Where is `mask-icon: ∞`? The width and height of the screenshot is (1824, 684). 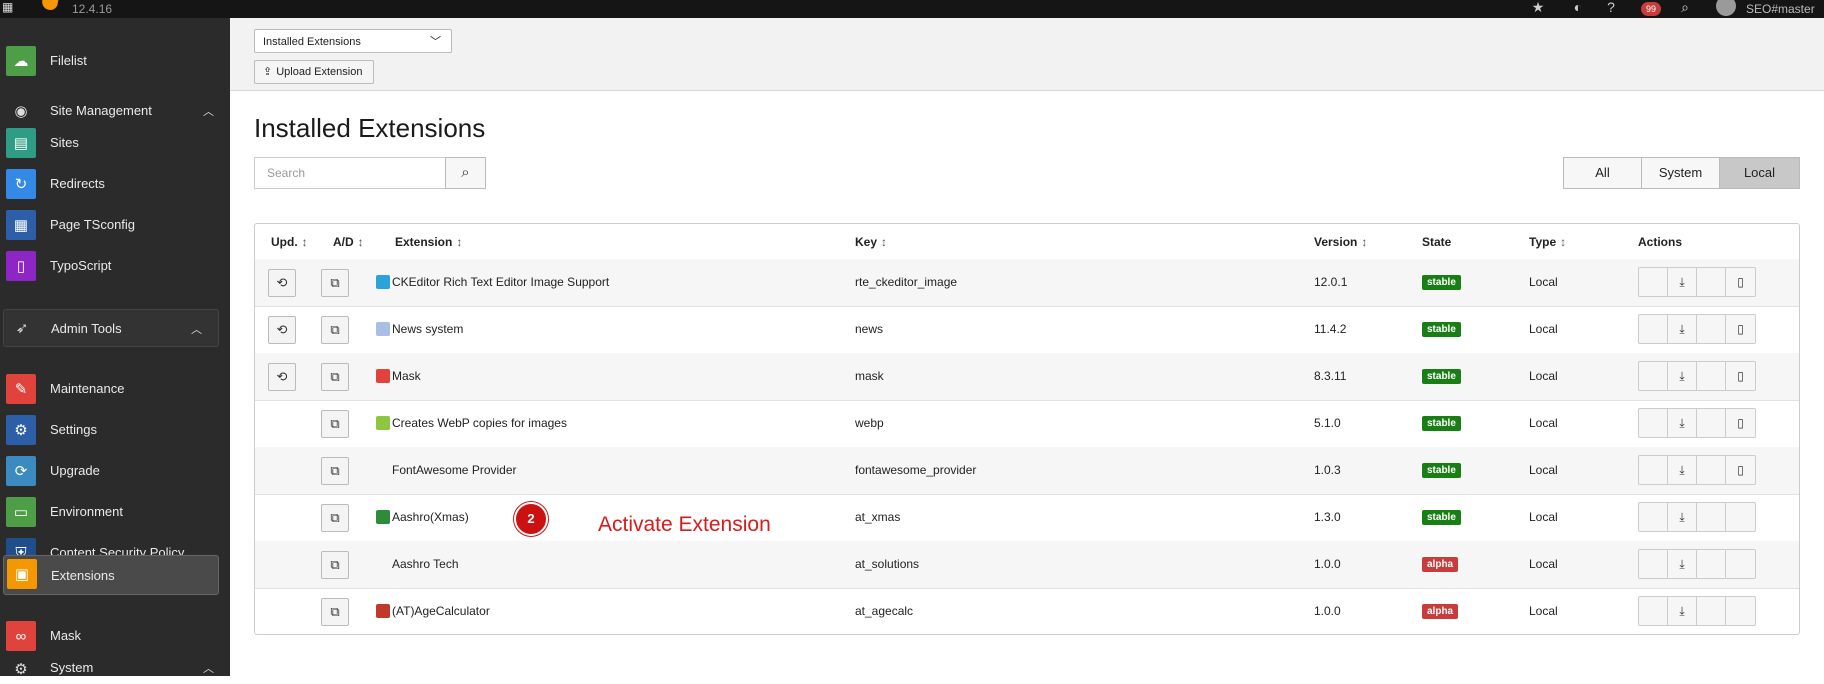 mask-icon: ∞ is located at coordinates (21, 636).